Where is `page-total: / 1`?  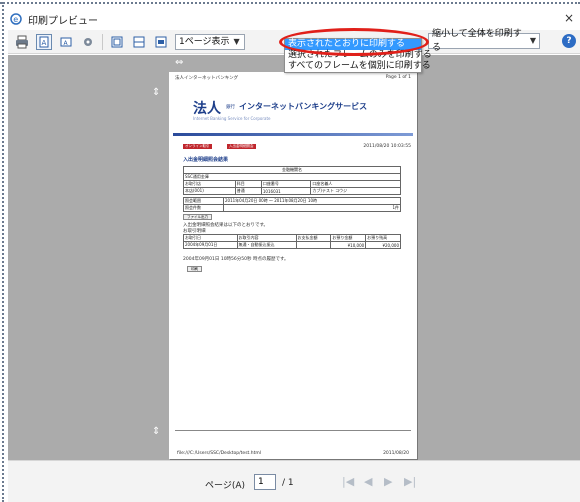 page-total: / 1 is located at coordinates (288, 483).